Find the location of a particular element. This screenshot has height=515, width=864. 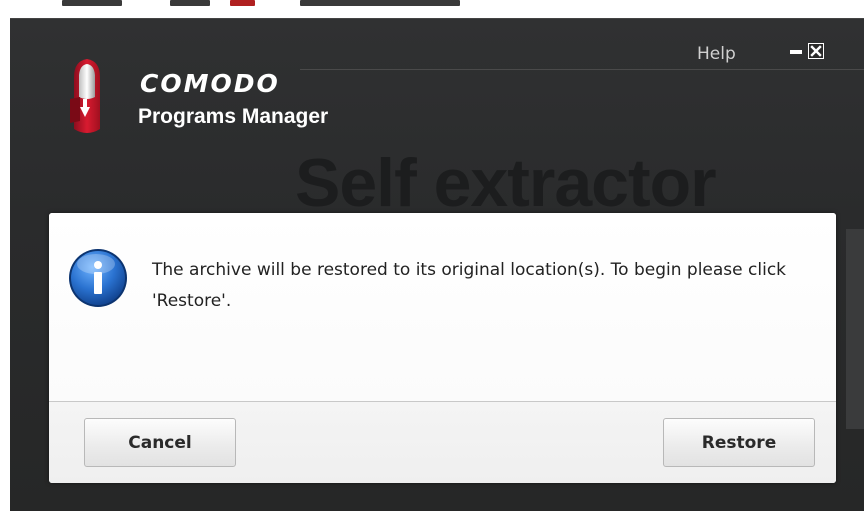

info-icon is located at coordinates (98, 280).